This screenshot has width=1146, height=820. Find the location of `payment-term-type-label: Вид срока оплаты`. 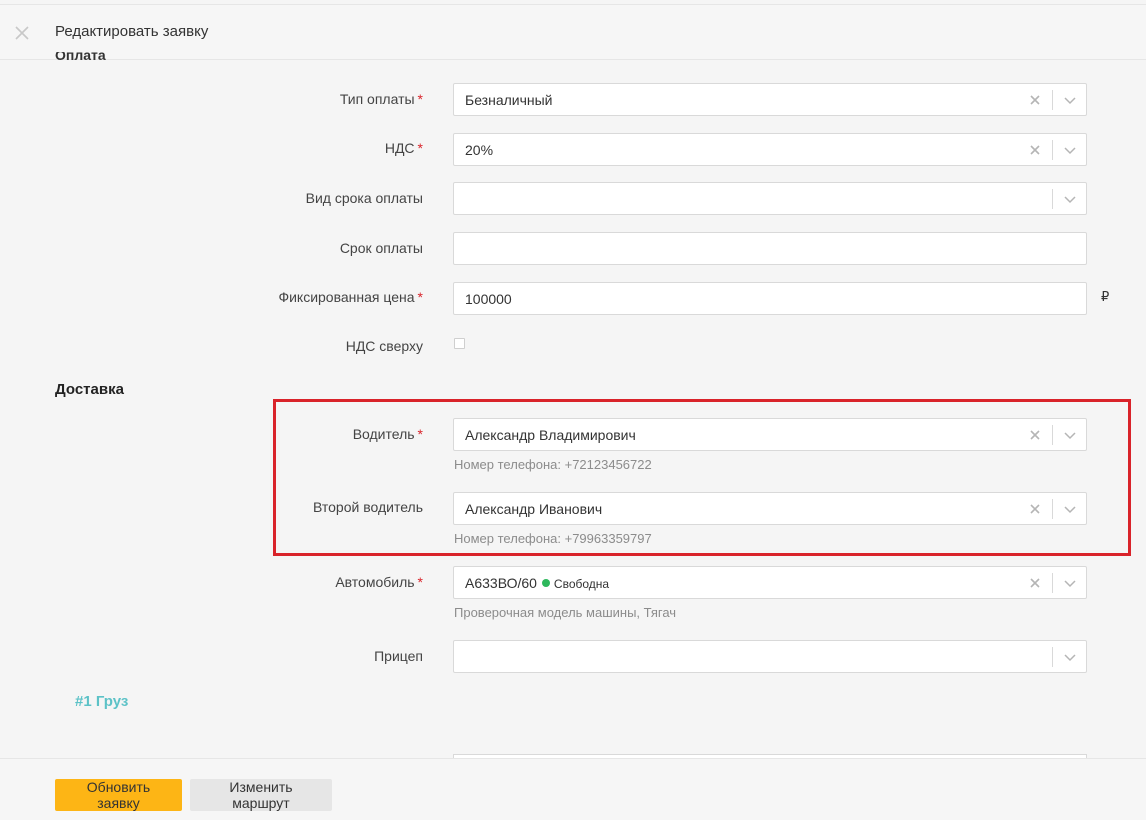

payment-term-type-label: Вид срока оплаты is located at coordinates (364, 198).